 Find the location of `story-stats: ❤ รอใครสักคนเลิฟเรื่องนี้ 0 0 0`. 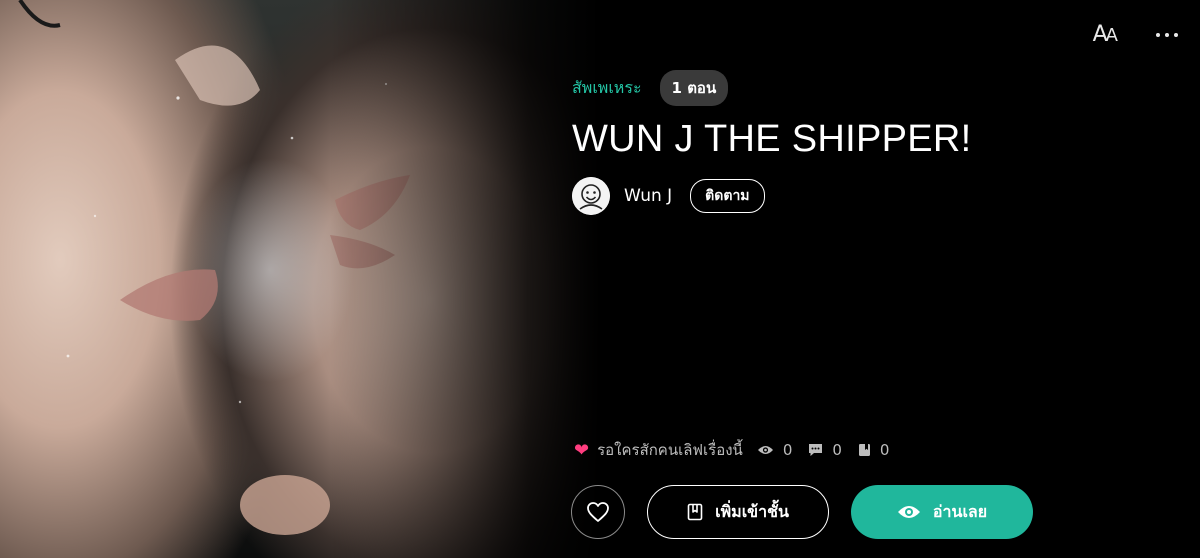

story-stats: ❤ รอใครสักคนเลิฟเรื่องนี้ 0 0 0 is located at coordinates (739, 450).